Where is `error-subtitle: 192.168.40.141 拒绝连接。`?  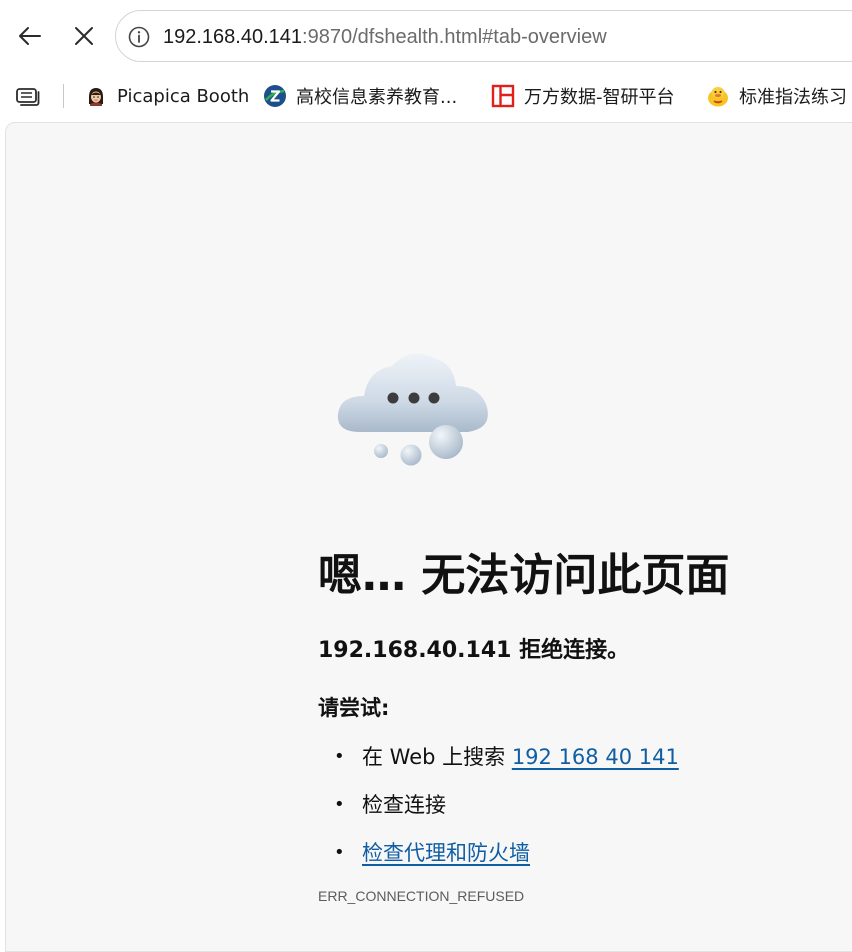
error-subtitle: 192.168.40.141 拒绝连接。 is located at coordinates (474, 650).